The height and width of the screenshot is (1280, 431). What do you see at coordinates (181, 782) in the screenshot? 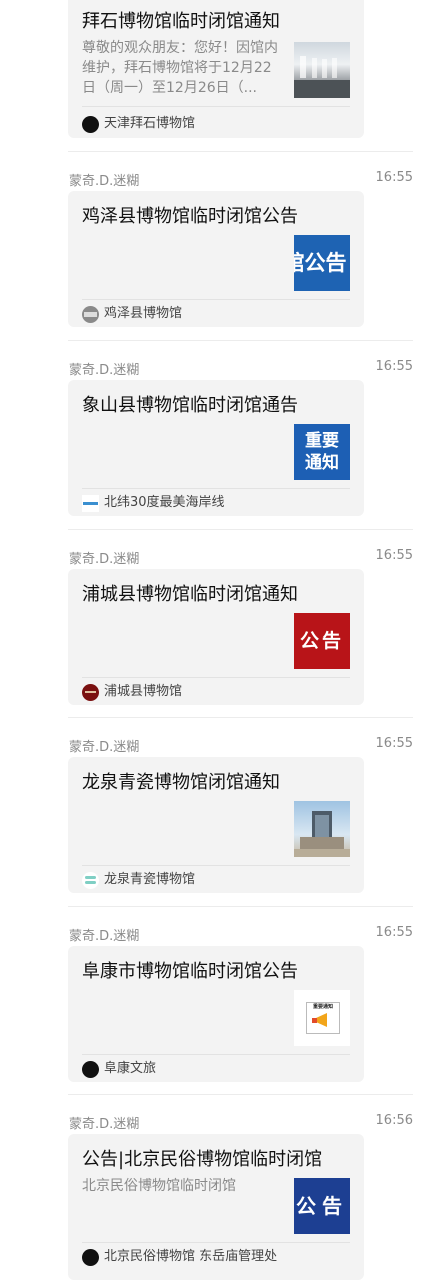
I see `article-title: 龙泉青瓷博物馆闭馆通知` at bounding box center [181, 782].